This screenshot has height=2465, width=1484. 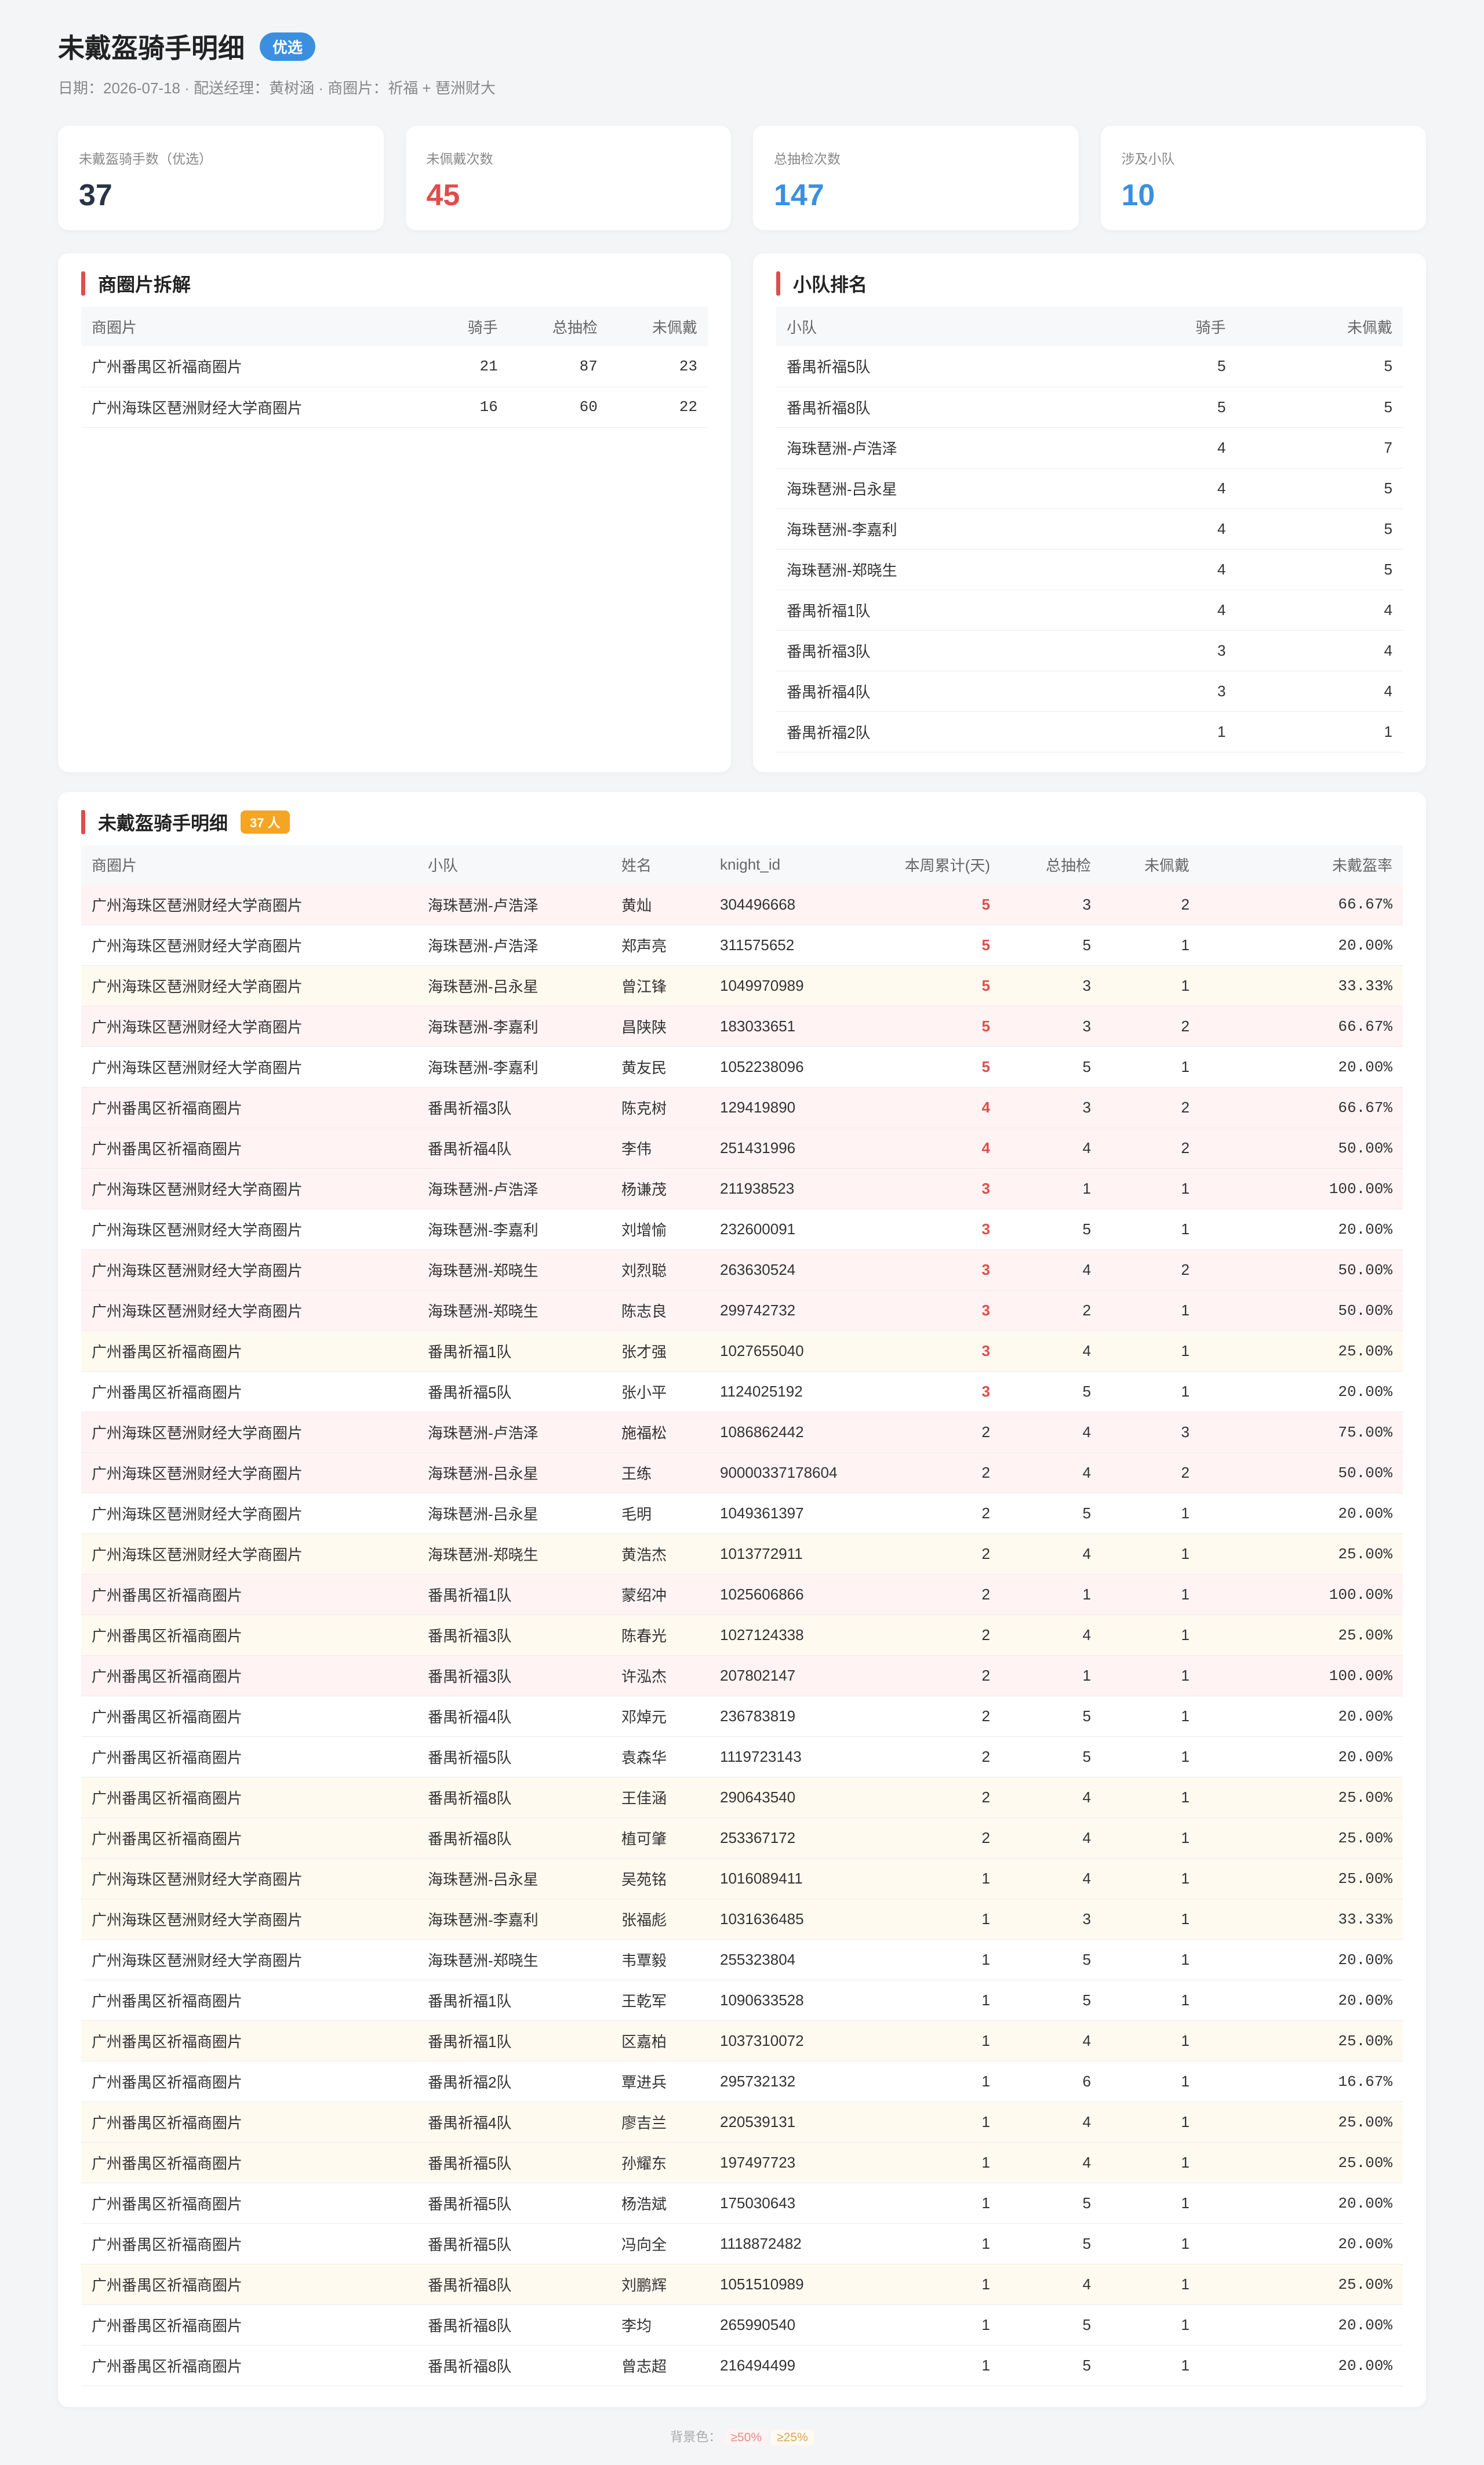 What do you see at coordinates (942, 650) in the screenshot?
I see `team-name-cell: 番禺祈福3队` at bounding box center [942, 650].